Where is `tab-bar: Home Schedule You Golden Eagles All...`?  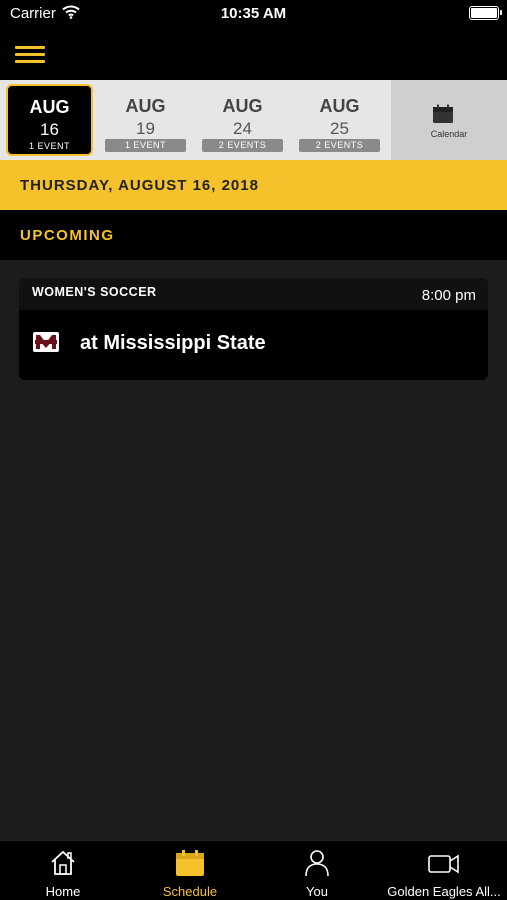 tab-bar: Home Schedule You Golden Eagles All... is located at coordinates (253, 870).